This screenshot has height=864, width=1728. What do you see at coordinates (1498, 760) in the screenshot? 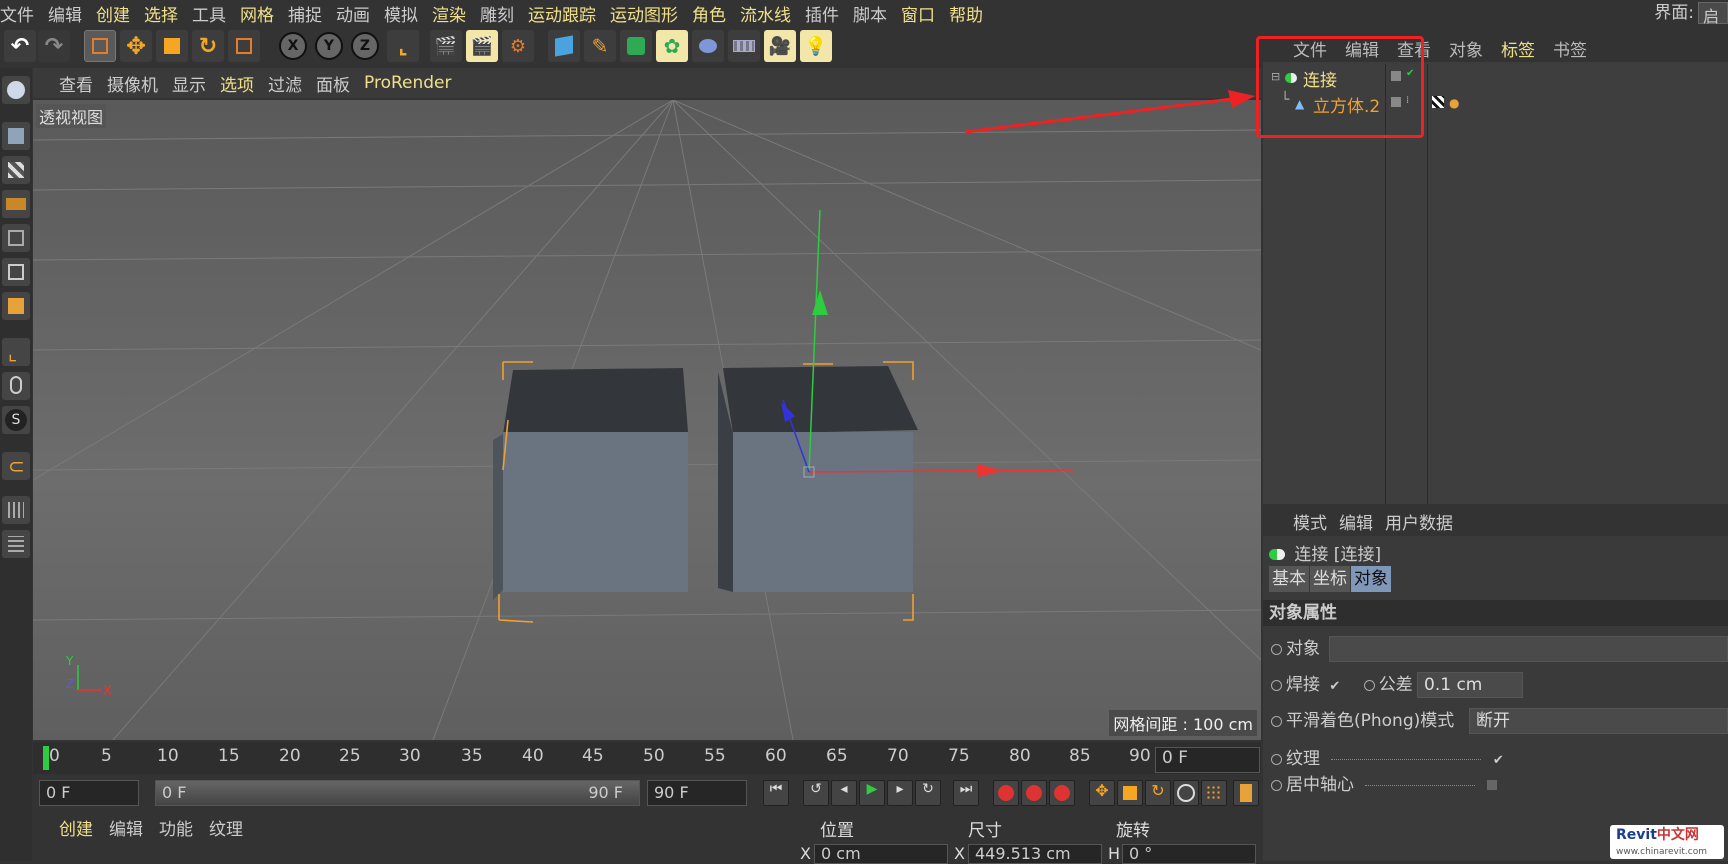
I see `texture-checkbox: ✔` at bounding box center [1498, 760].